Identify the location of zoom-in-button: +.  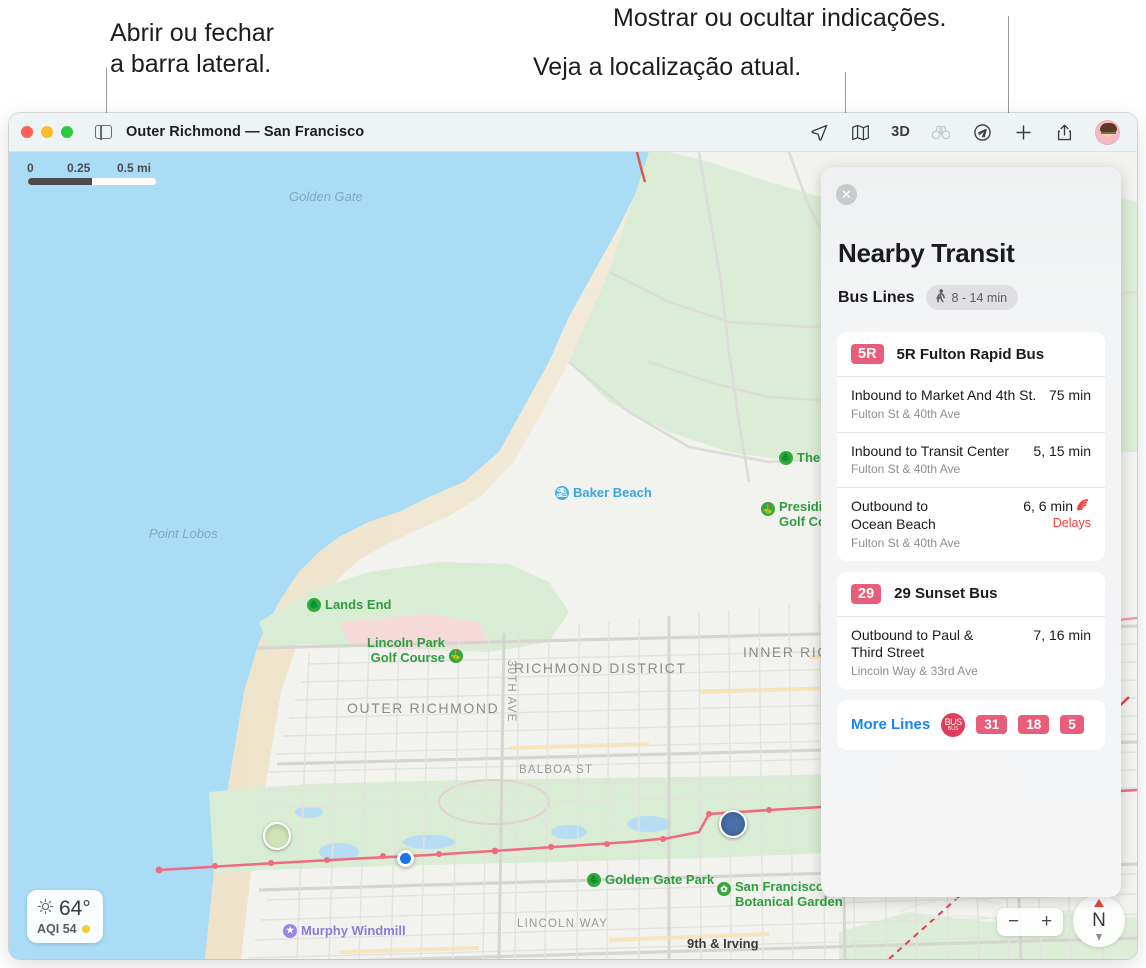
(1046, 922).